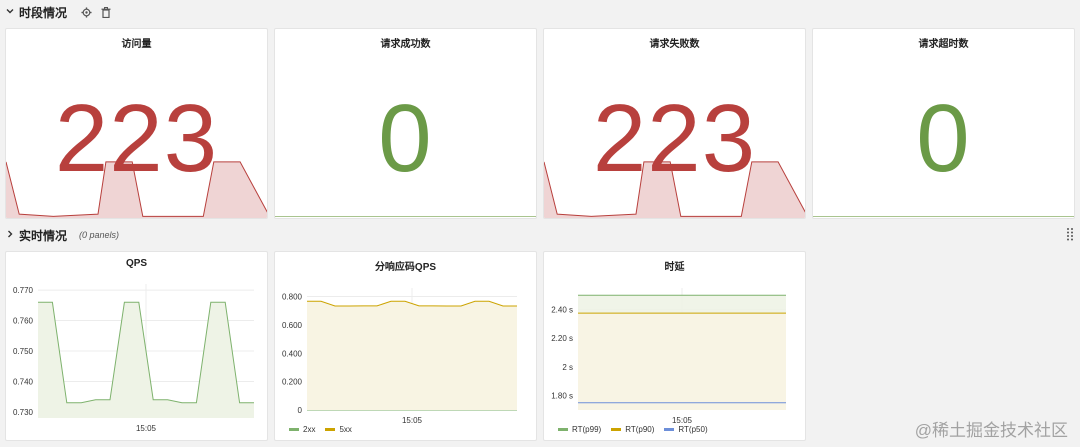 Image resolution: width=1080 pixels, height=447 pixels. What do you see at coordinates (292, 297) in the screenshot?
I see `y-tick-label: 0.800` at bounding box center [292, 297].